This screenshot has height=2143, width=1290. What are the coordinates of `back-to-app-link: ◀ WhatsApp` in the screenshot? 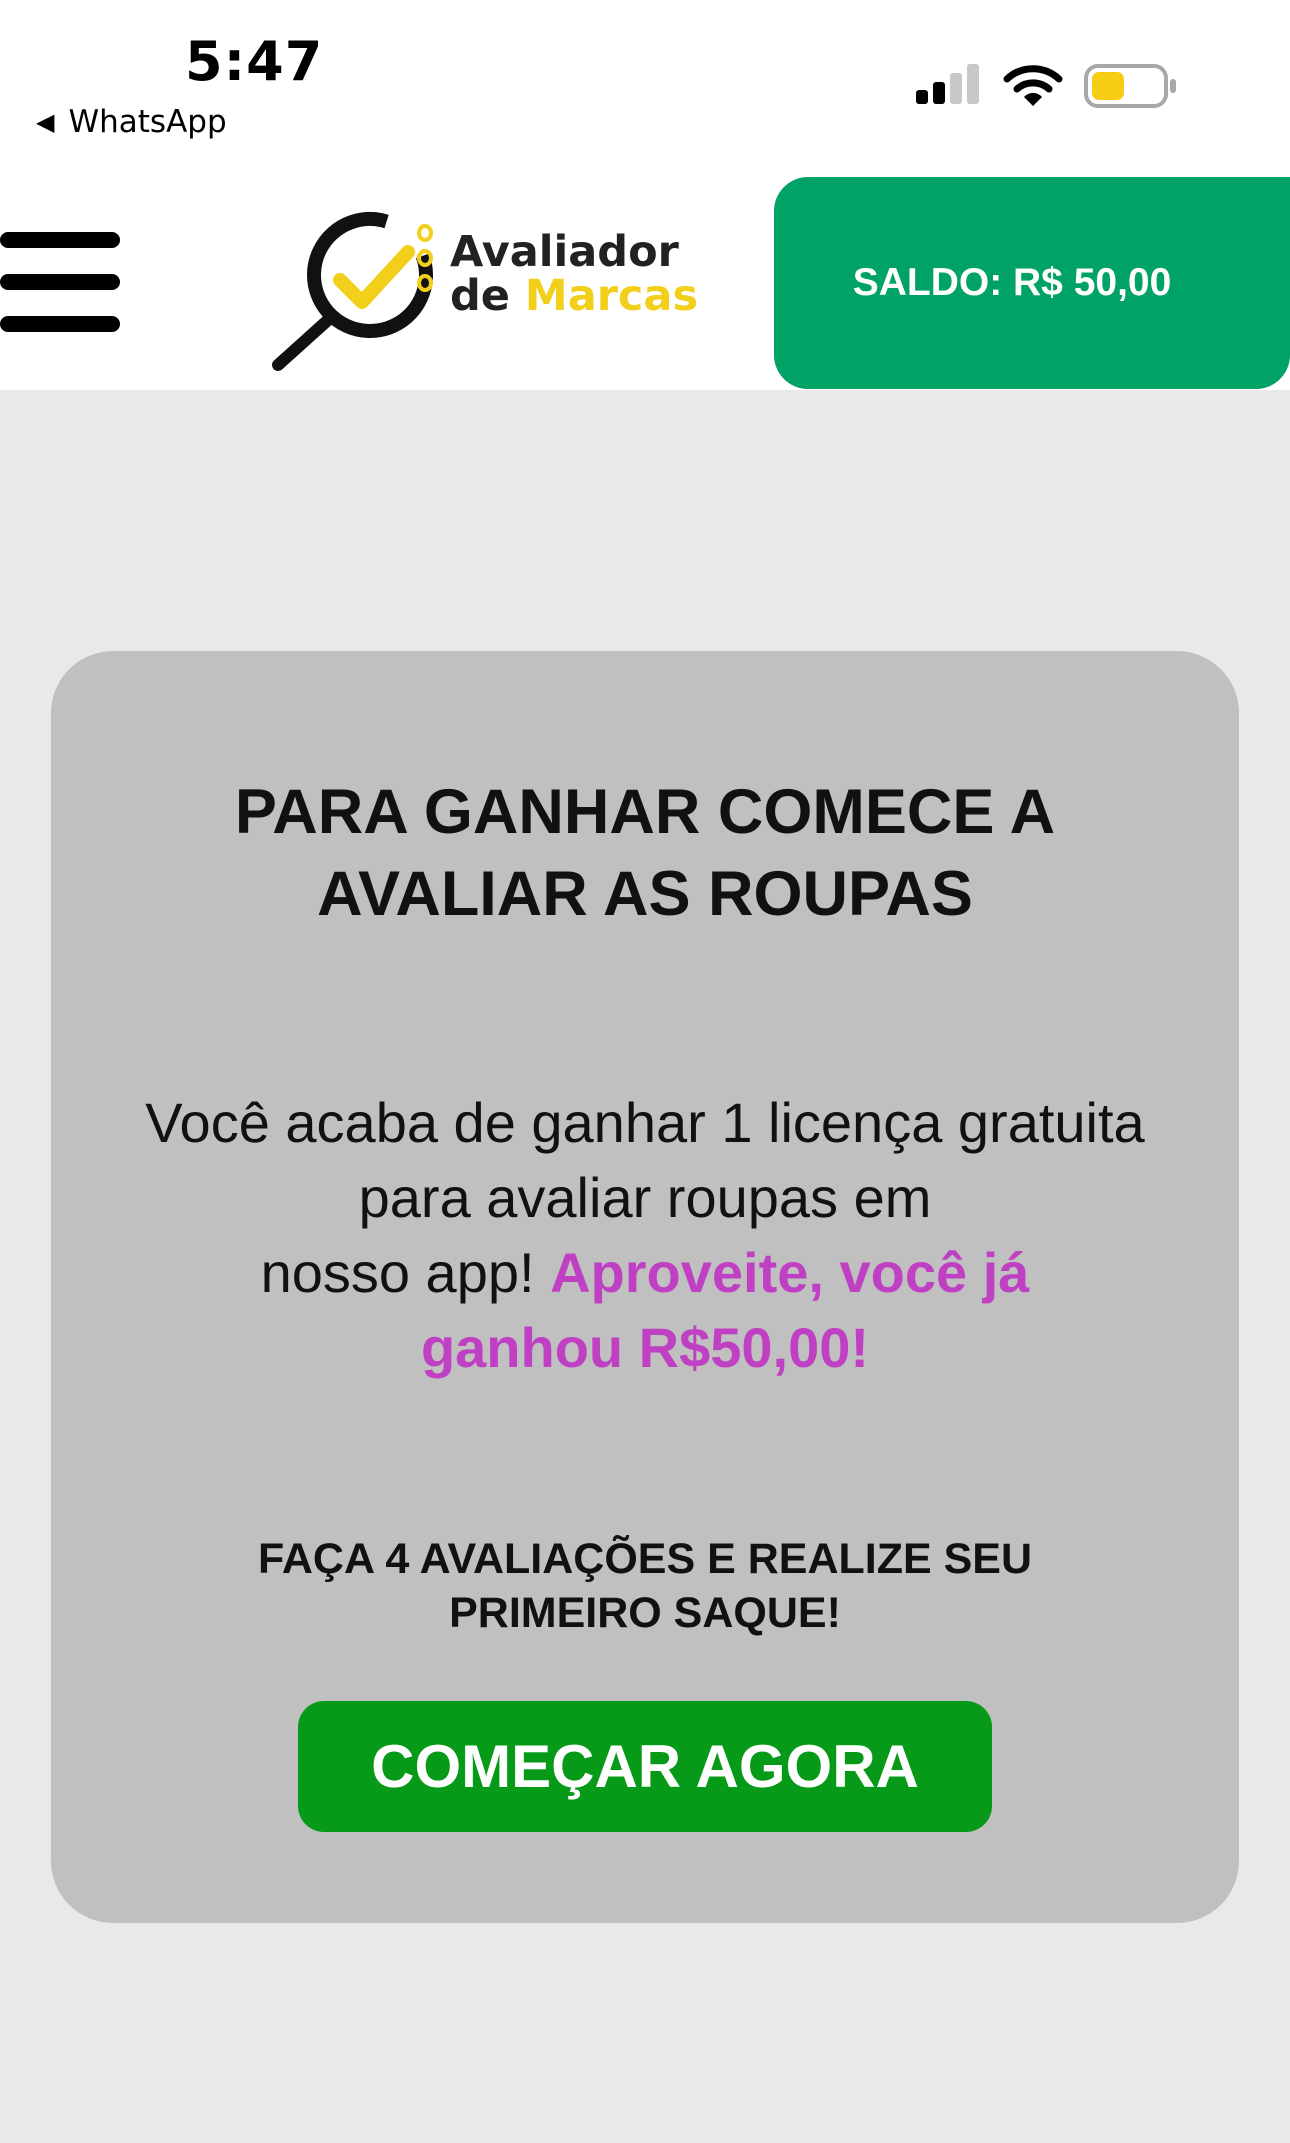 It's located at (131, 122).